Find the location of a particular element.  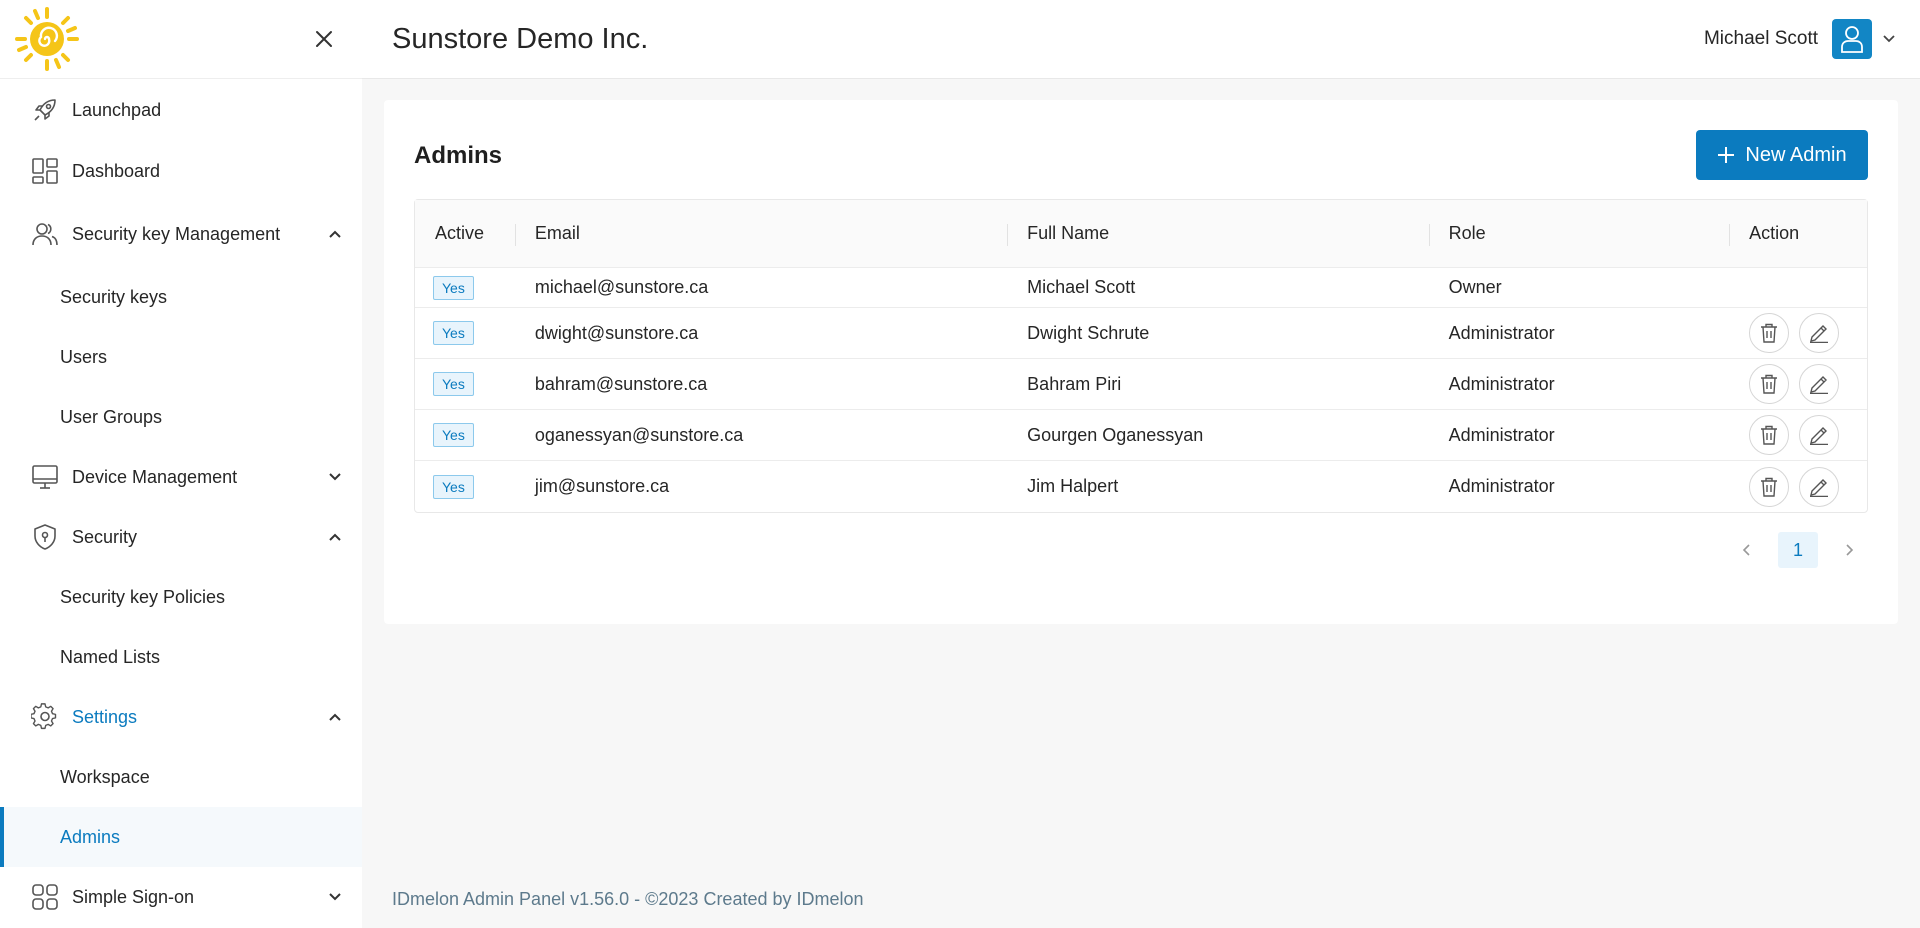

cell-full-name: Gourgen Oganessyan is located at coordinates (1115, 434).